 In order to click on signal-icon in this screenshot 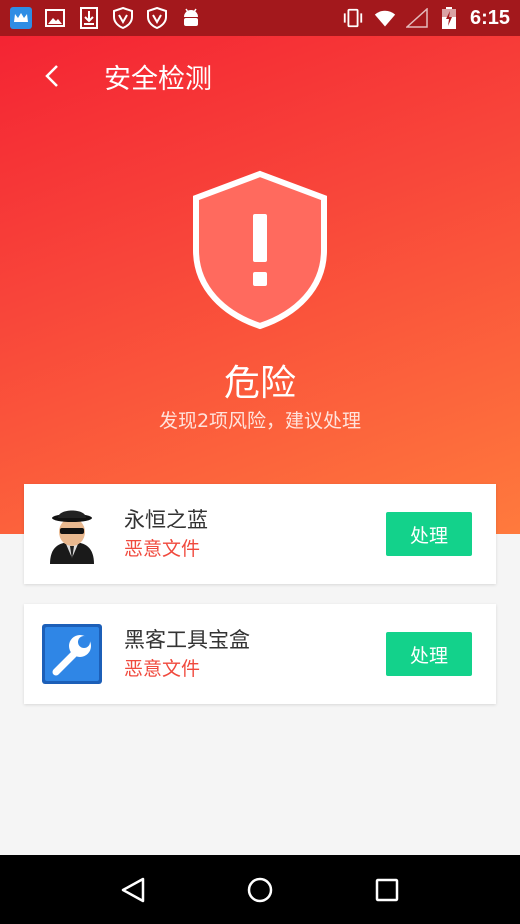, I will do `click(416, 18)`.